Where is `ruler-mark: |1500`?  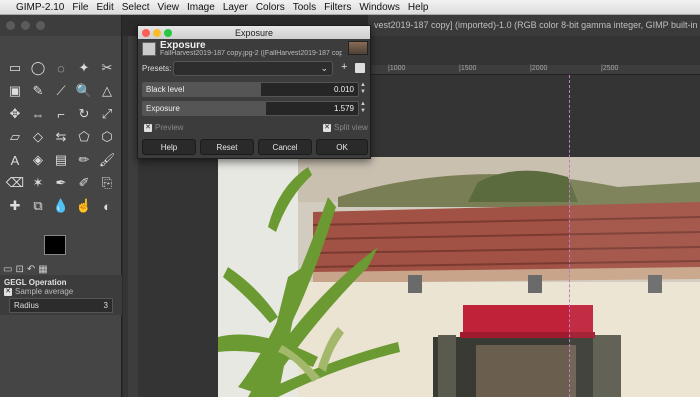 ruler-mark: |1500 is located at coordinates (468, 68).